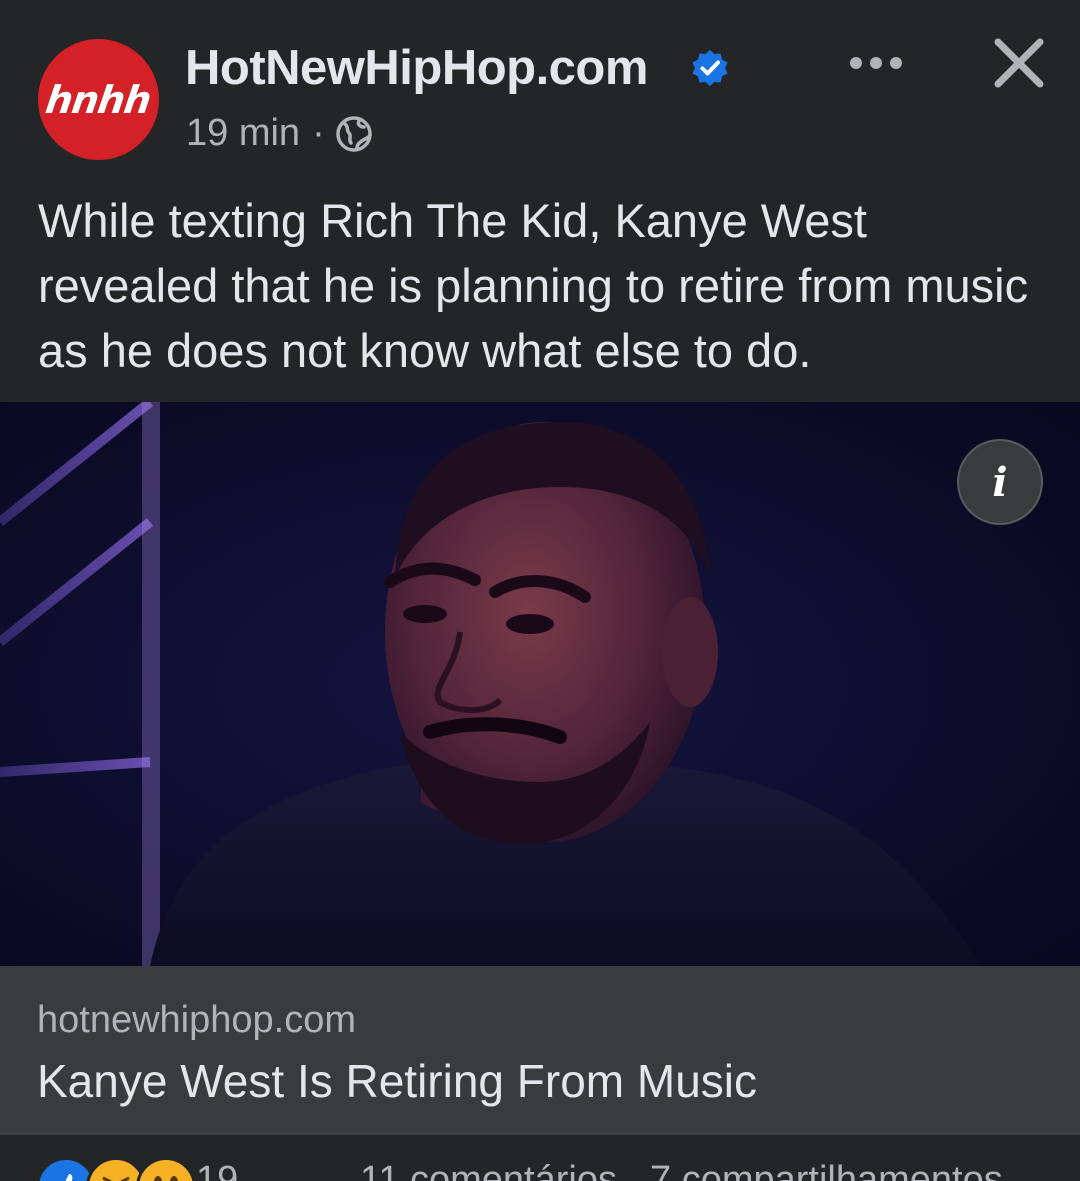 The width and height of the screenshot is (1080, 1181). What do you see at coordinates (488, 1170) in the screenshot?
I see `comments-count: 11 comentários` at bounding box center [488, 1170].